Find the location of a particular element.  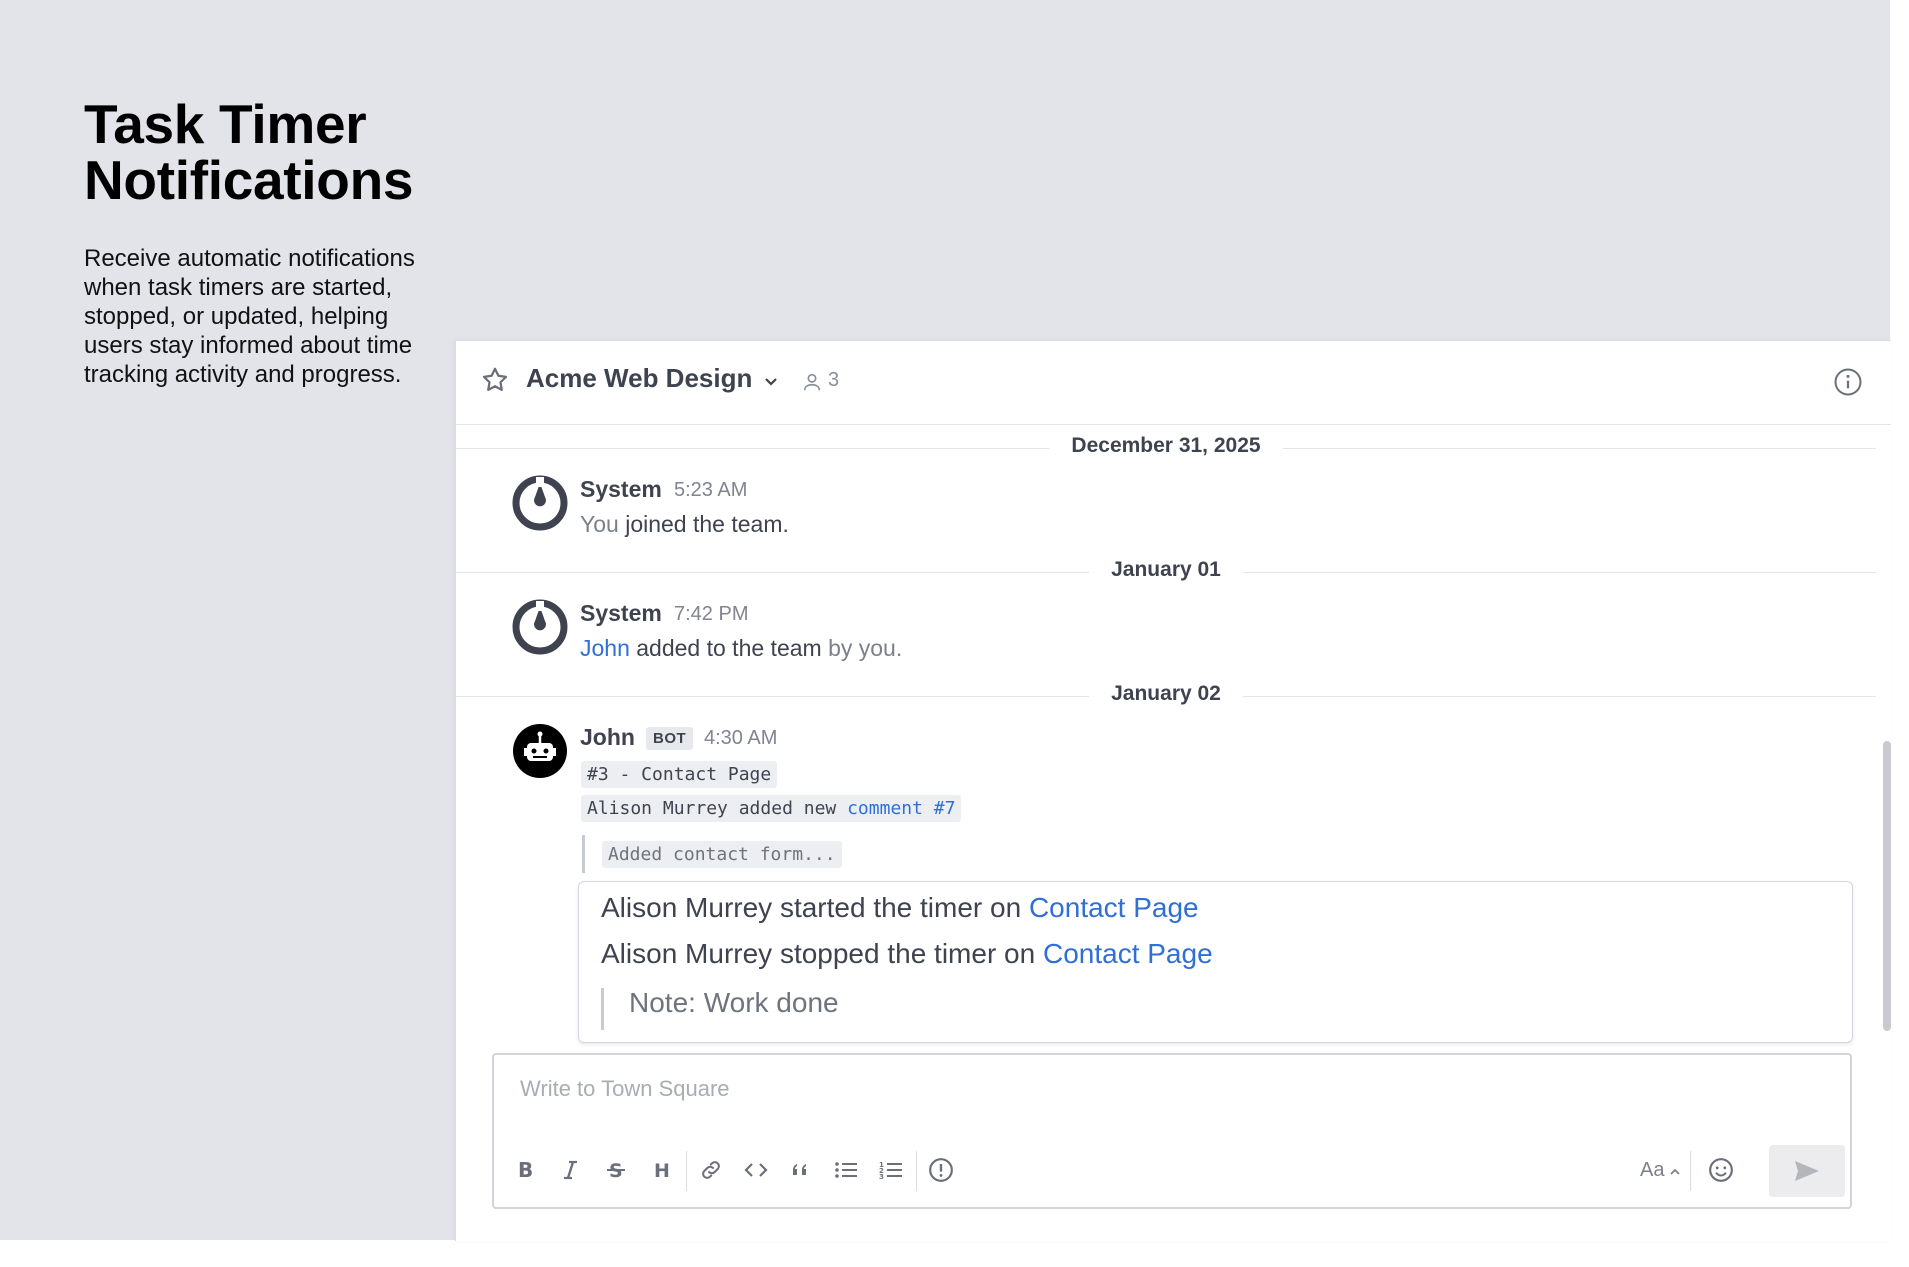

info-icon is located at coordinates (1848, 382).